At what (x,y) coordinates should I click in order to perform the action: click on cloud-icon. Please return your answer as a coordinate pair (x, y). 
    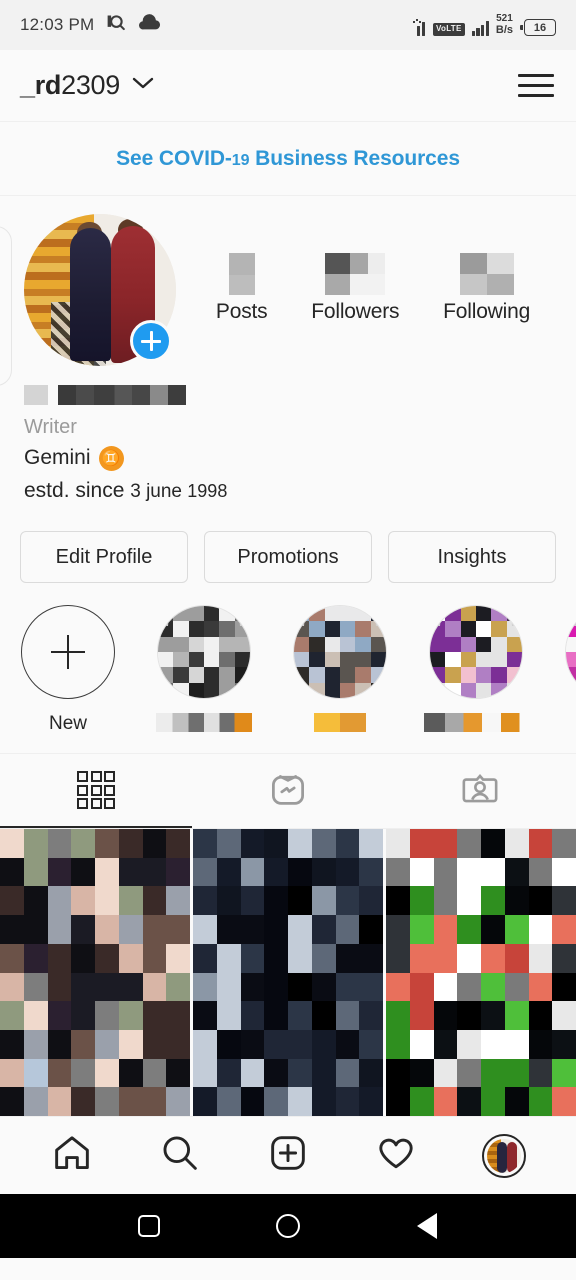
    Looking at the image, I should click on (149, 25).